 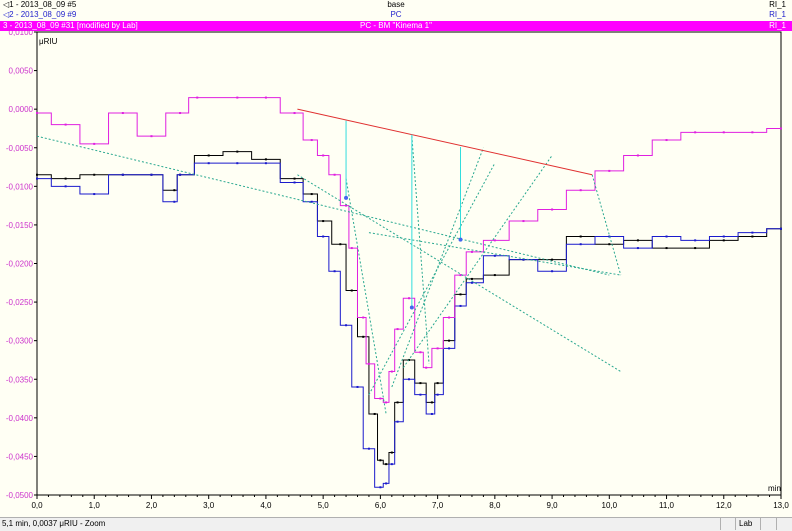 I want to click on status-text: 5,1 min, 0,0037 μRIU - Zoom, so click(x=54, y=523).